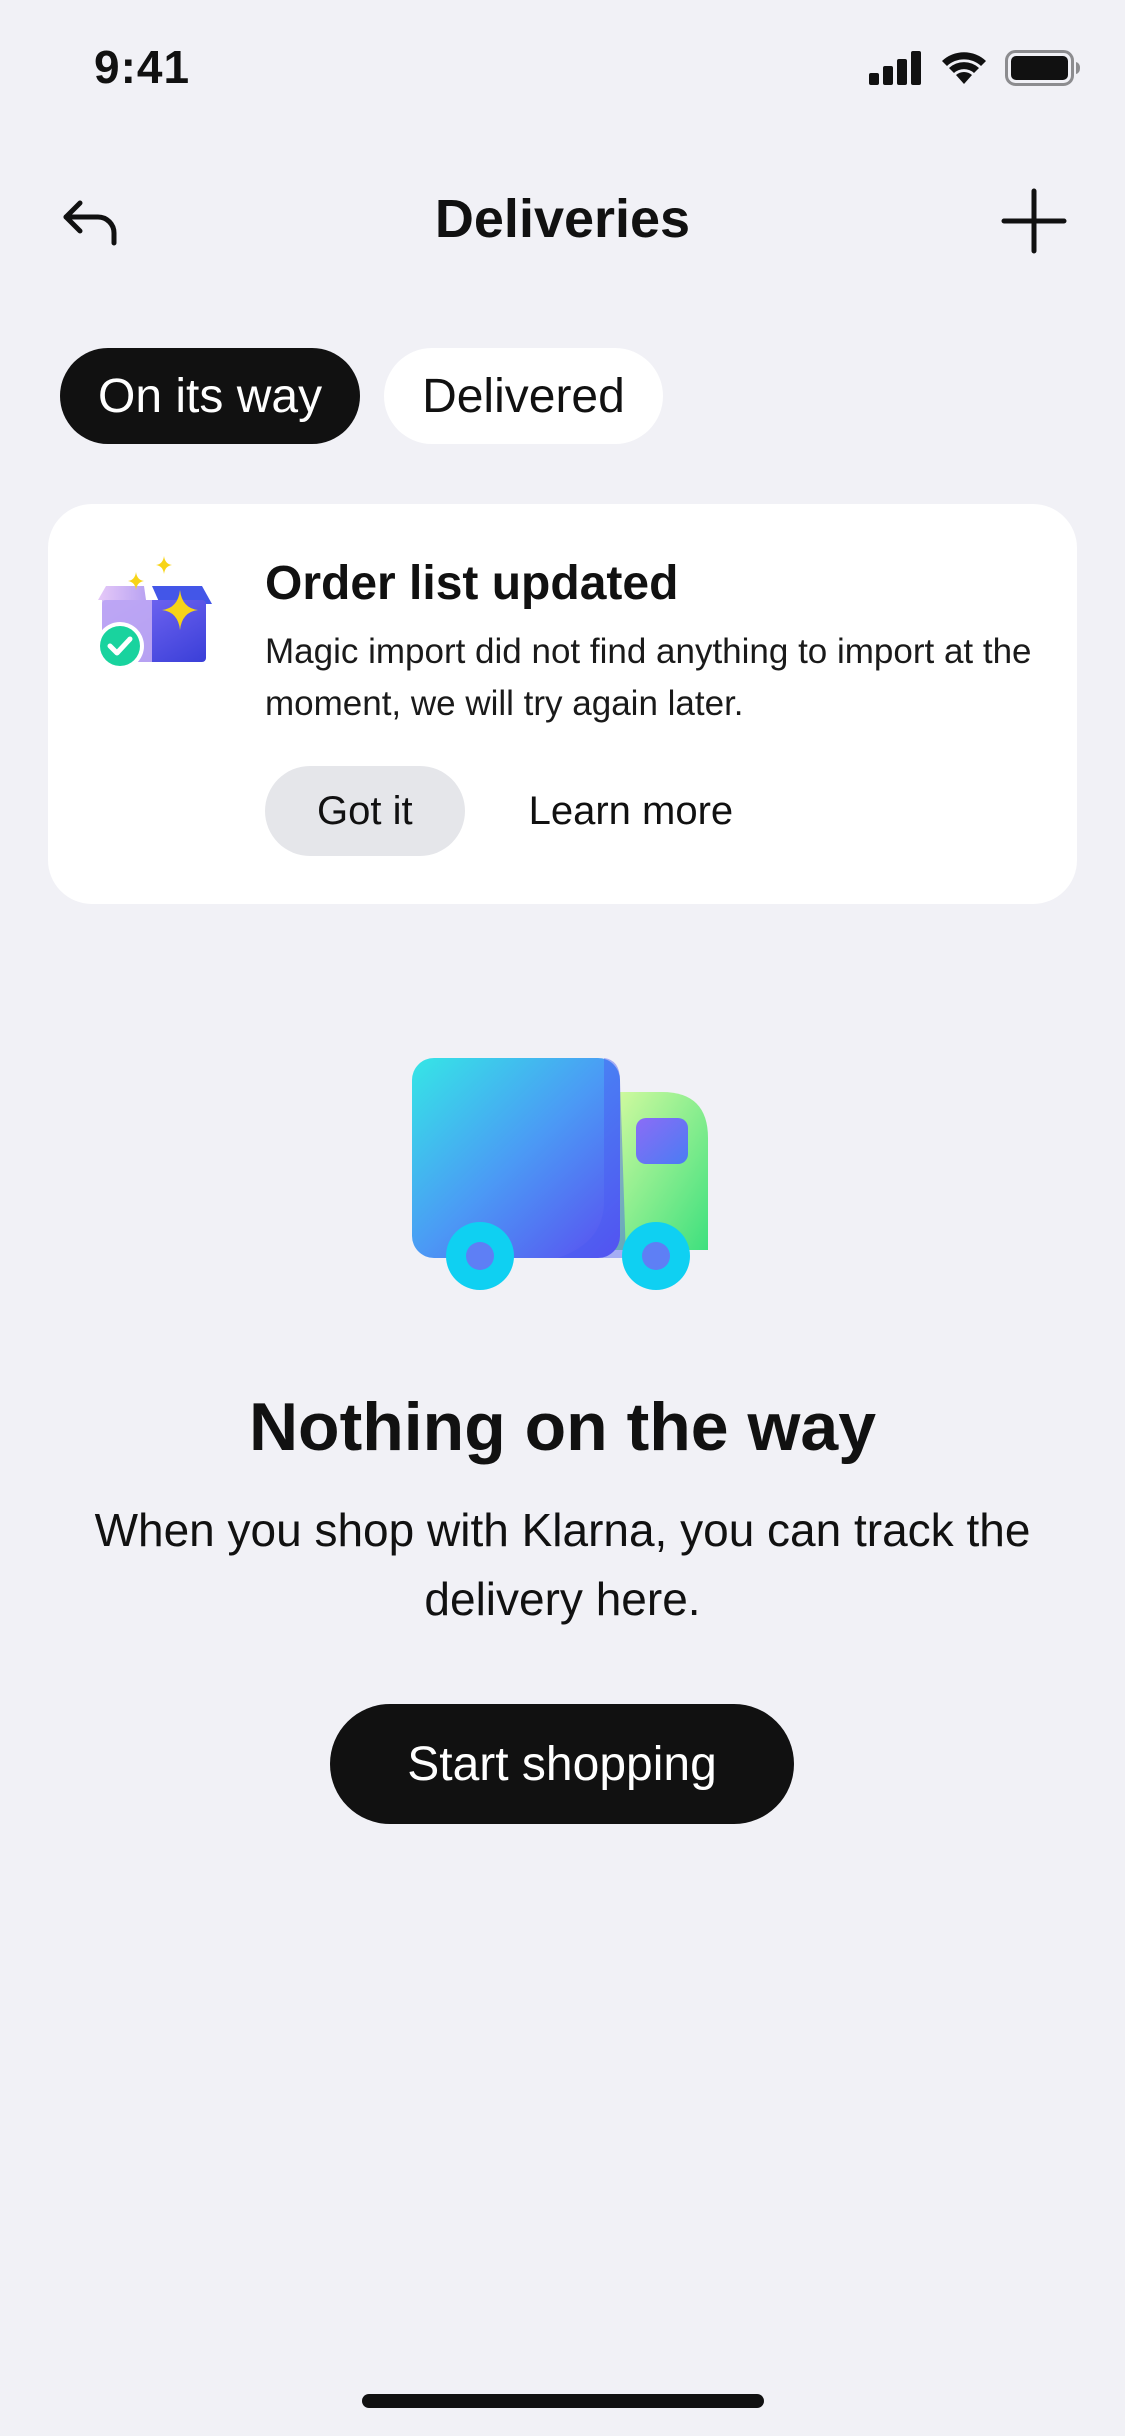  What do you see at coordinates (154, 613) in the screenshot?
I see `magic-import-box-icon` at bounding box center [154, 613].